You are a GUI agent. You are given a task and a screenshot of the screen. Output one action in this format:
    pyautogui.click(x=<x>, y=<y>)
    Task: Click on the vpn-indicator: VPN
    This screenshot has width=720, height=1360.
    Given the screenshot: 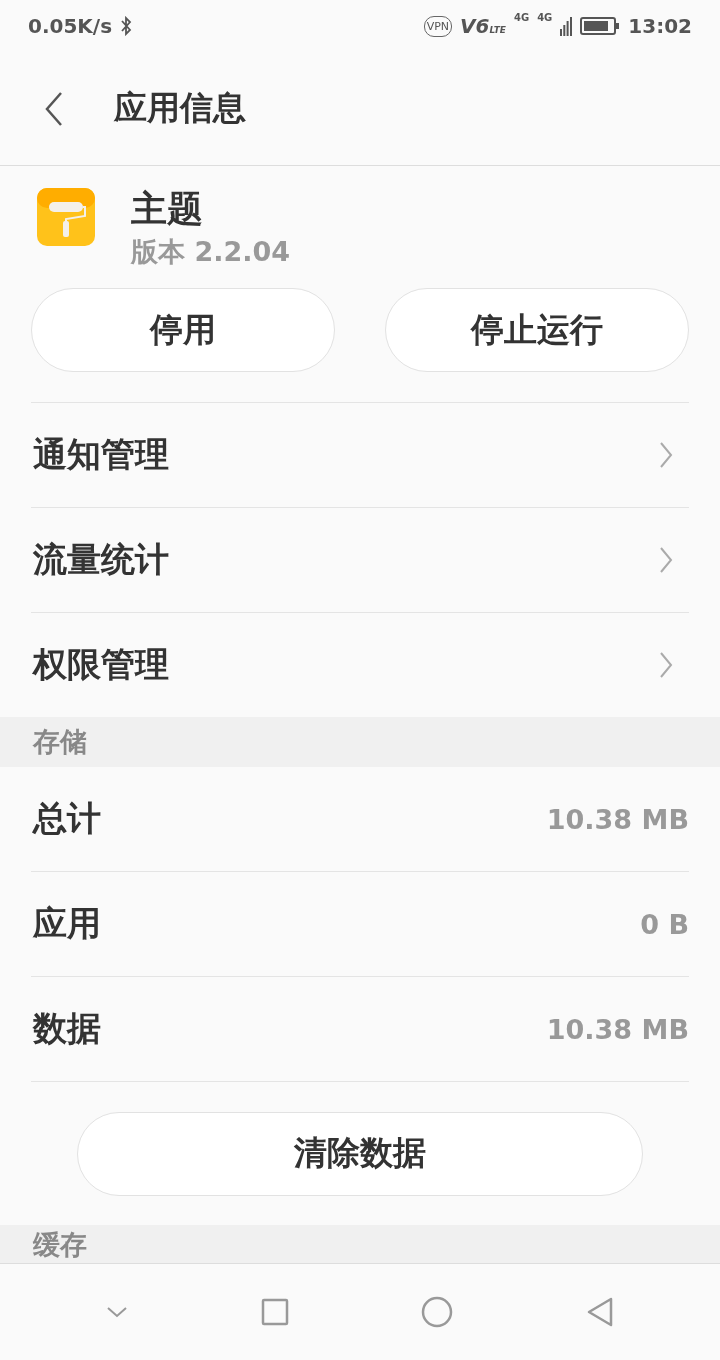 What is the action you would take?
    pyautogui.click(x=438, y=26)
    